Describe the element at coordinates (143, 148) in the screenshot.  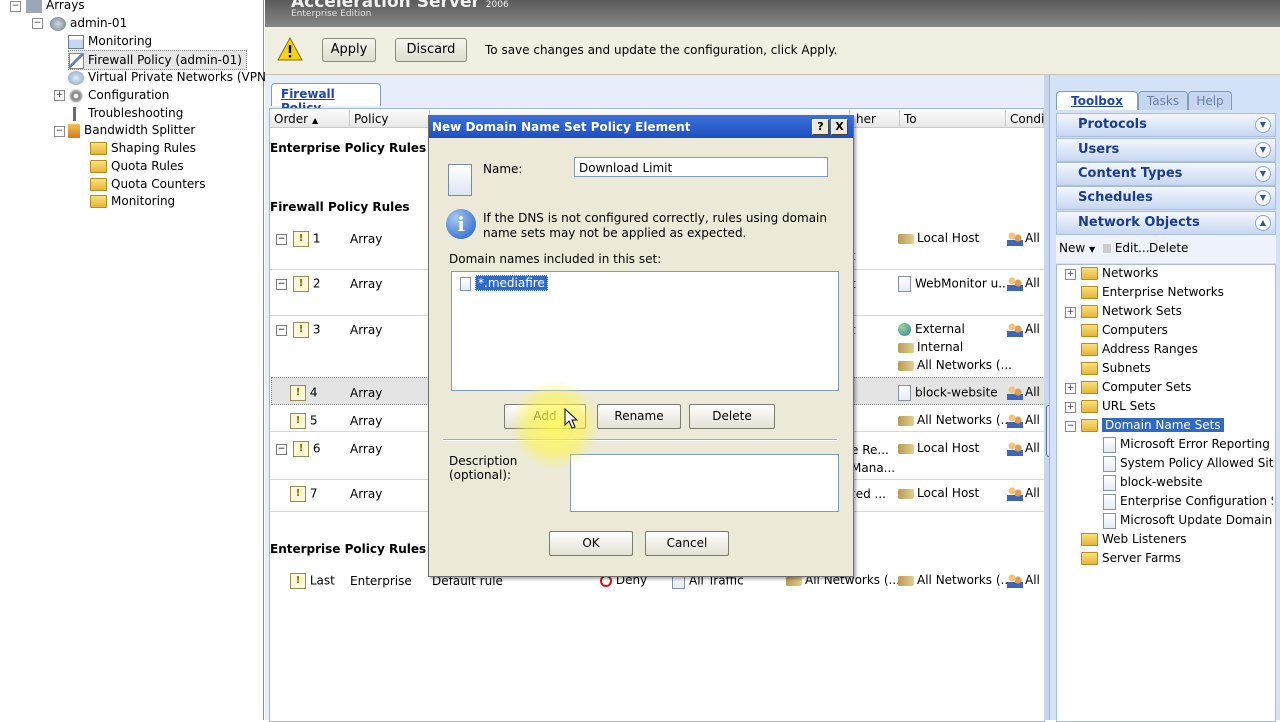
I see `tree-item-shaping-rules: Shaping Rules` at that location.